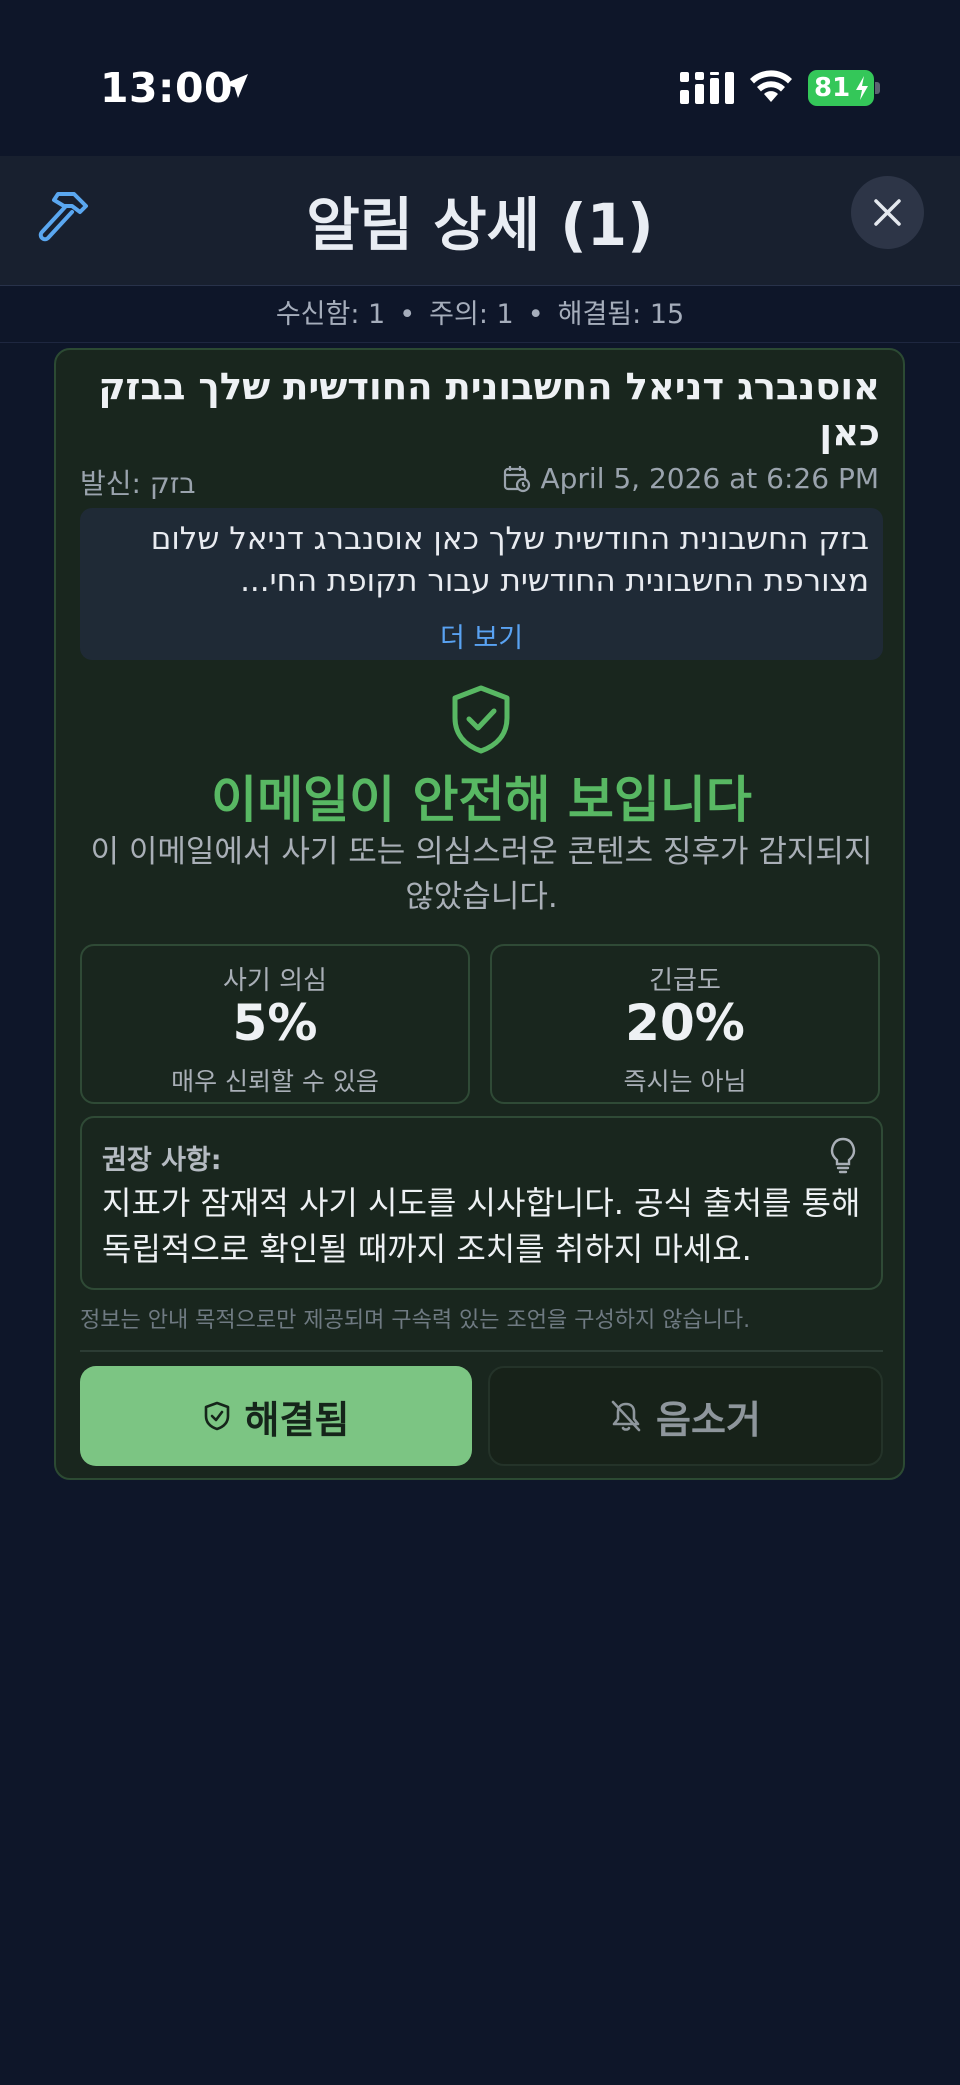 The image size is (960, 2085). What do you see at coordinates (162, 1160) in the screenshot?
I see `recommendation-label: 권장 사항:` at bounding box center [162, 1160].